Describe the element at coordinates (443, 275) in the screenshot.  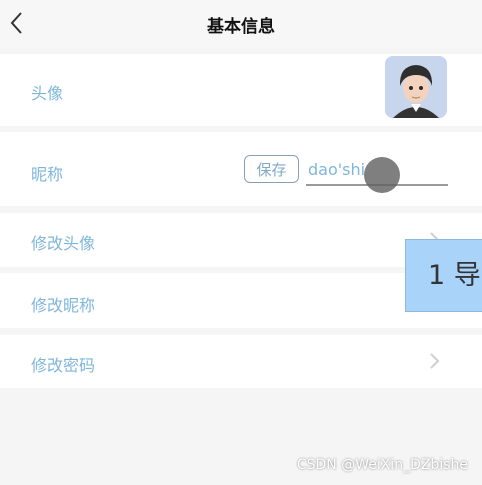
I see `toast-popup: 1 导` at that location.